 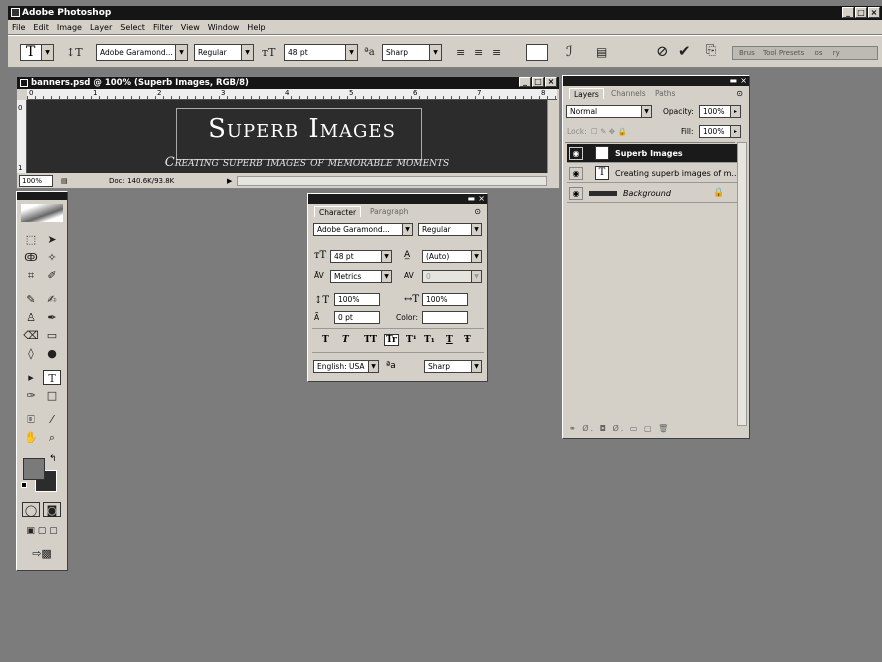 I want to click on gradient-tool-icon: ▭, so click(x=52, y=335).